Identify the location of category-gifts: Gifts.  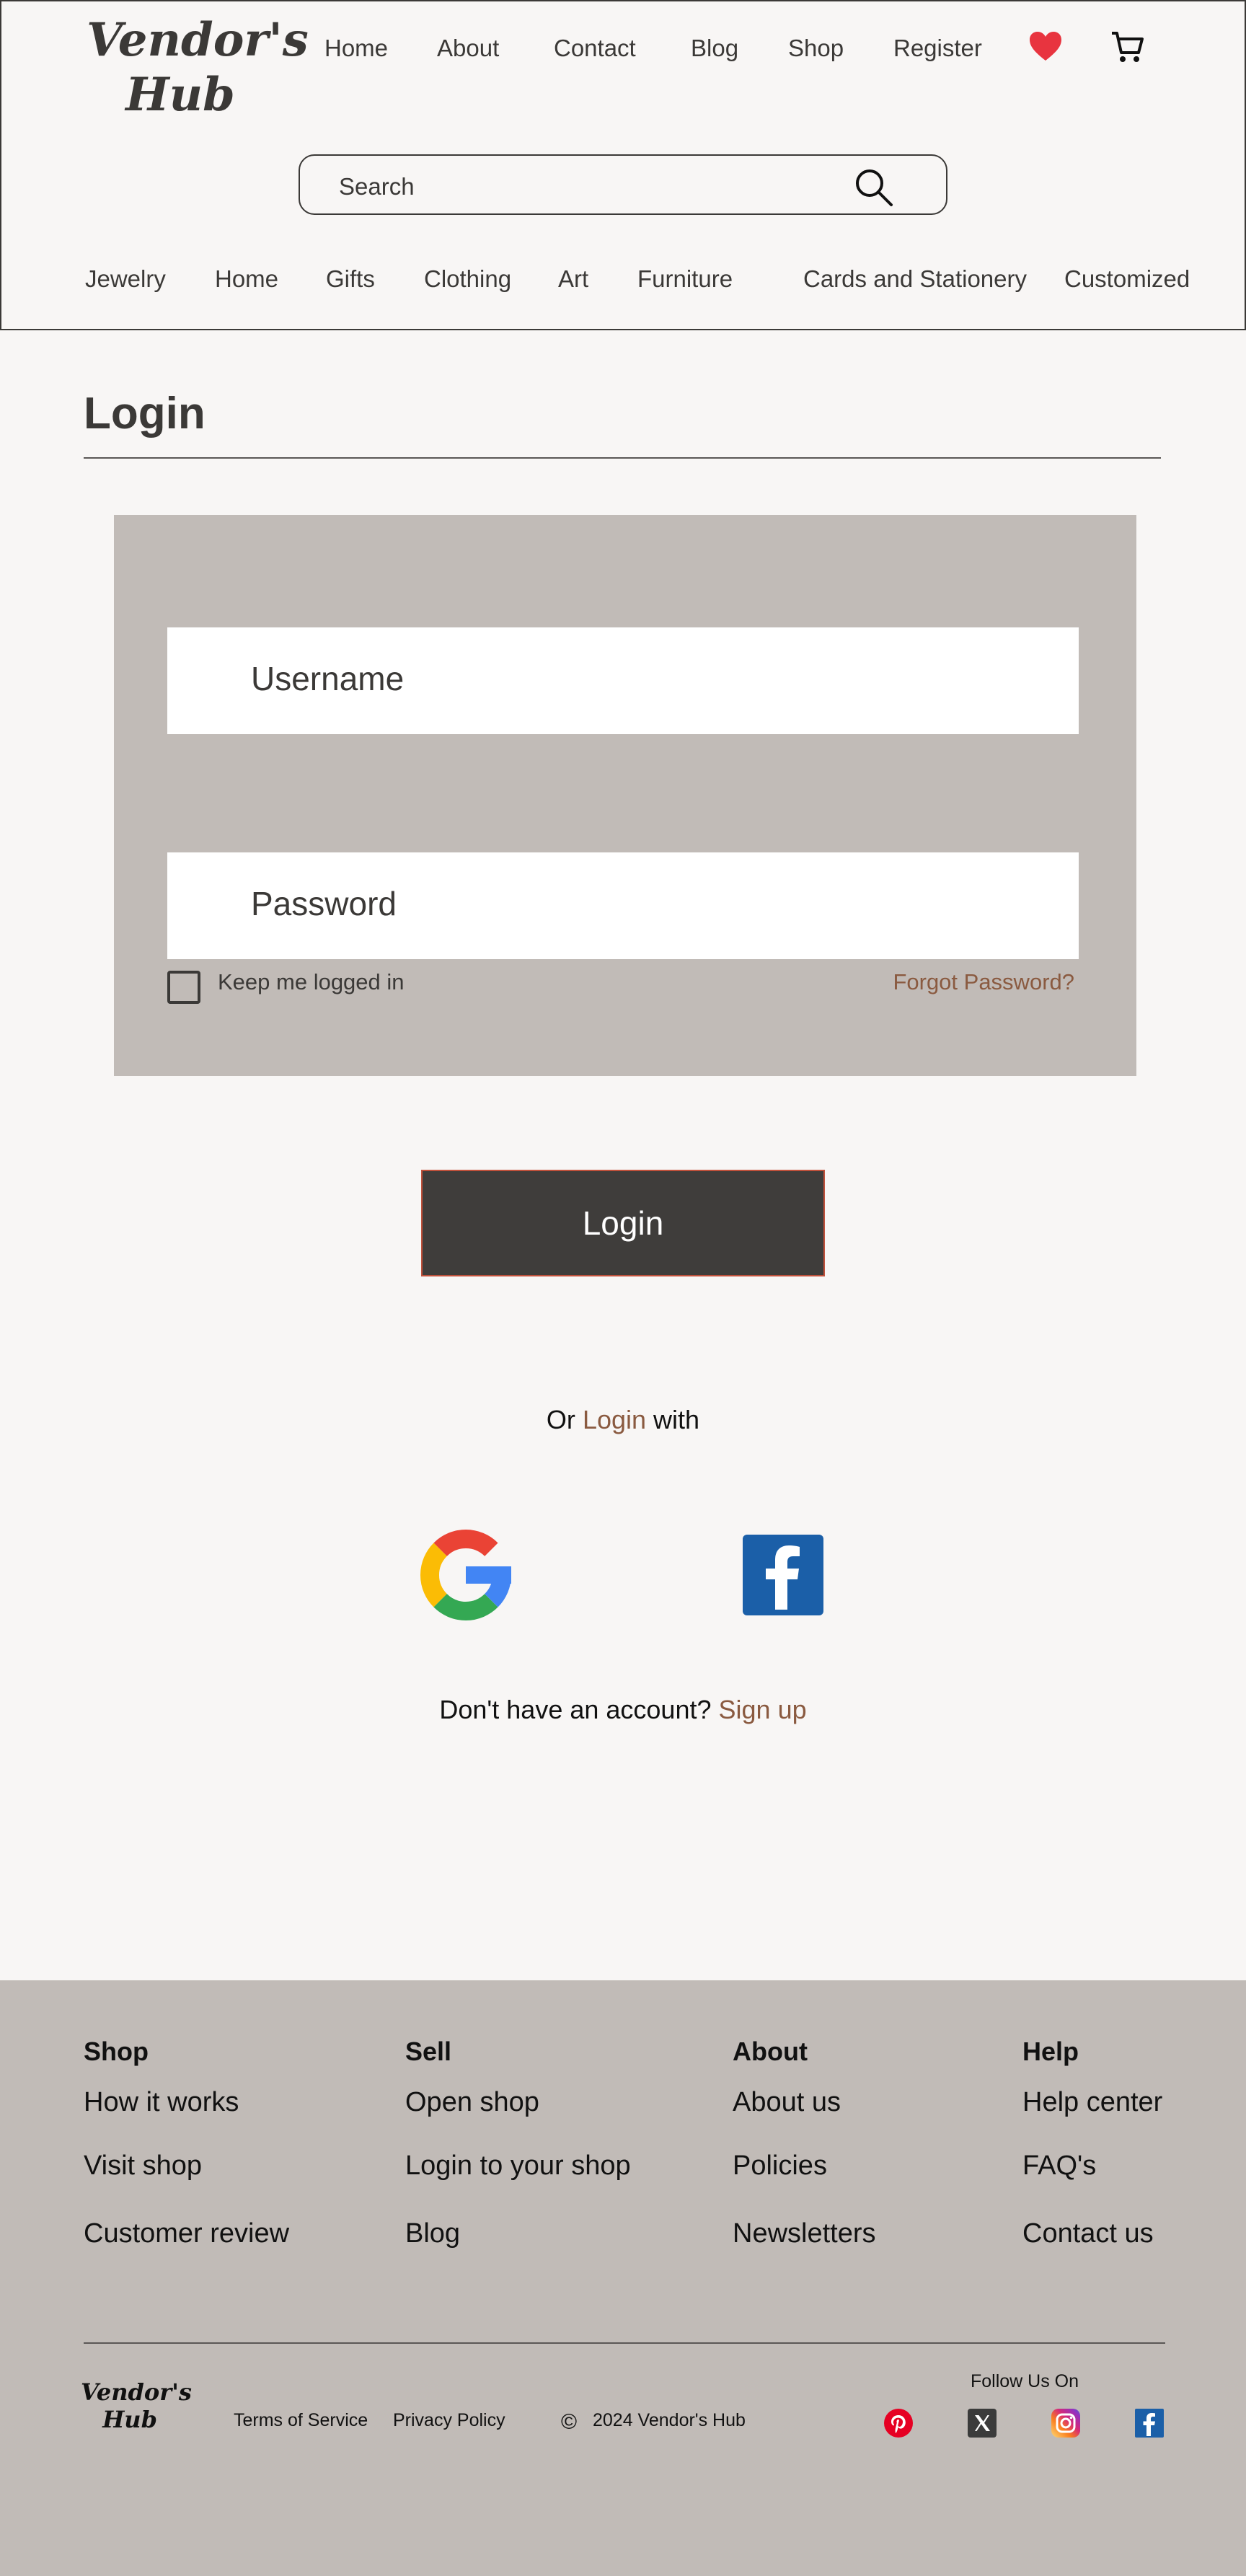
(350, 279).